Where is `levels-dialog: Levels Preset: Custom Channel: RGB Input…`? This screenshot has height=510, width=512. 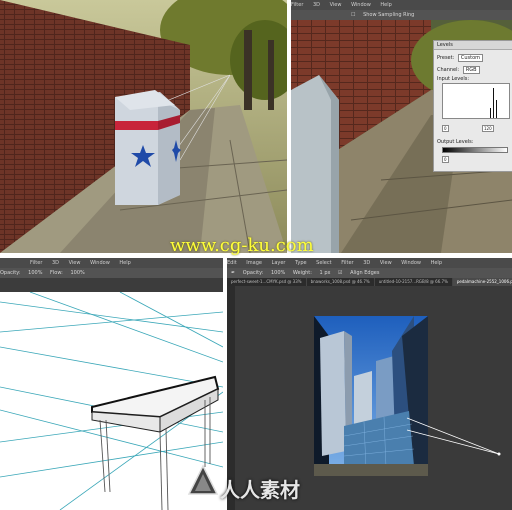 levels-dialog: Levels Preset: Custom Channel: RGB Input… is located at coordinates (472, 106).